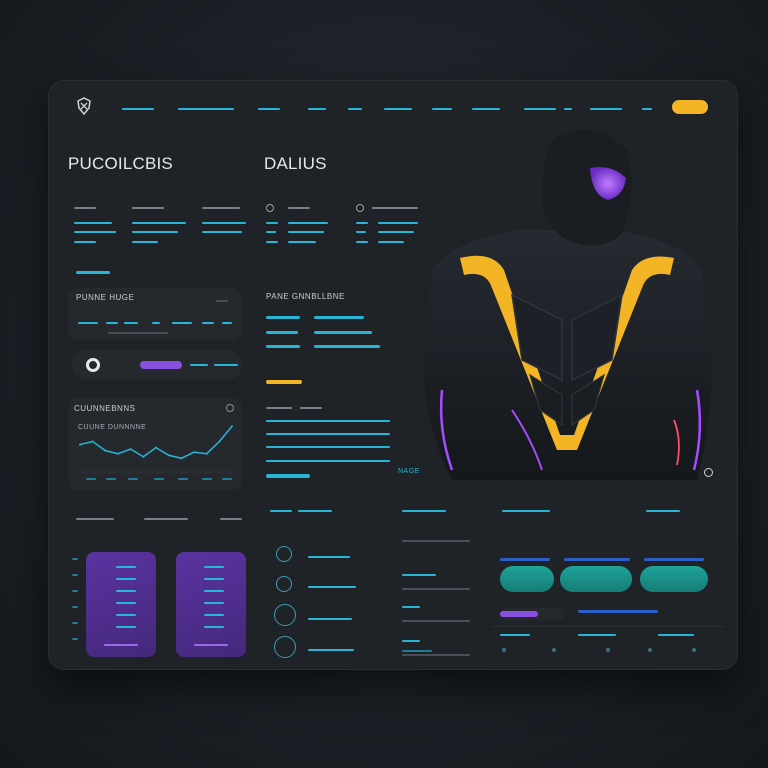 The height and width of the screenshot is (768, 768). Describe the element at coordinates (155, 314) in the screenshot. I see `stats-card: PUNNE HUGE` at that location.